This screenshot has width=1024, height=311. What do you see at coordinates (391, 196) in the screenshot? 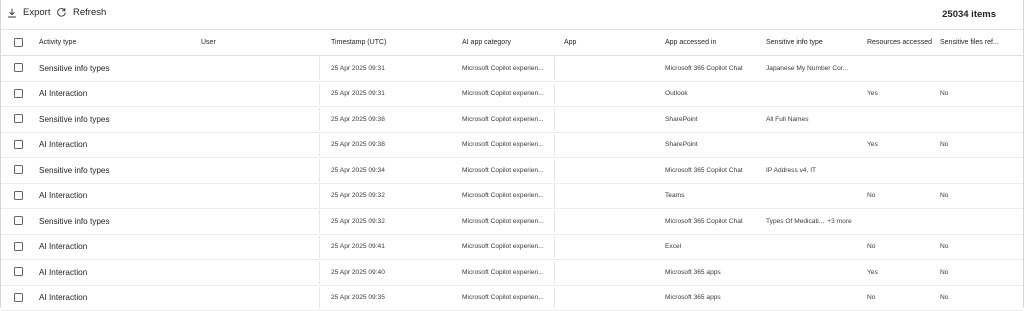
I see `timestamp-cell: 25 Apr 2025 09:32` at bounding box center [391, 196].